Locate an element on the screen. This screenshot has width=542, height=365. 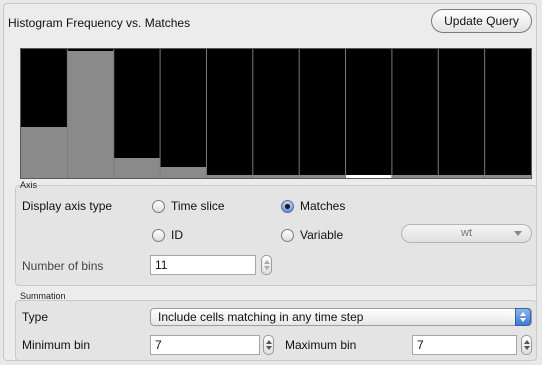
radio-variable-label: Variable is located at coordinates (322, 235).